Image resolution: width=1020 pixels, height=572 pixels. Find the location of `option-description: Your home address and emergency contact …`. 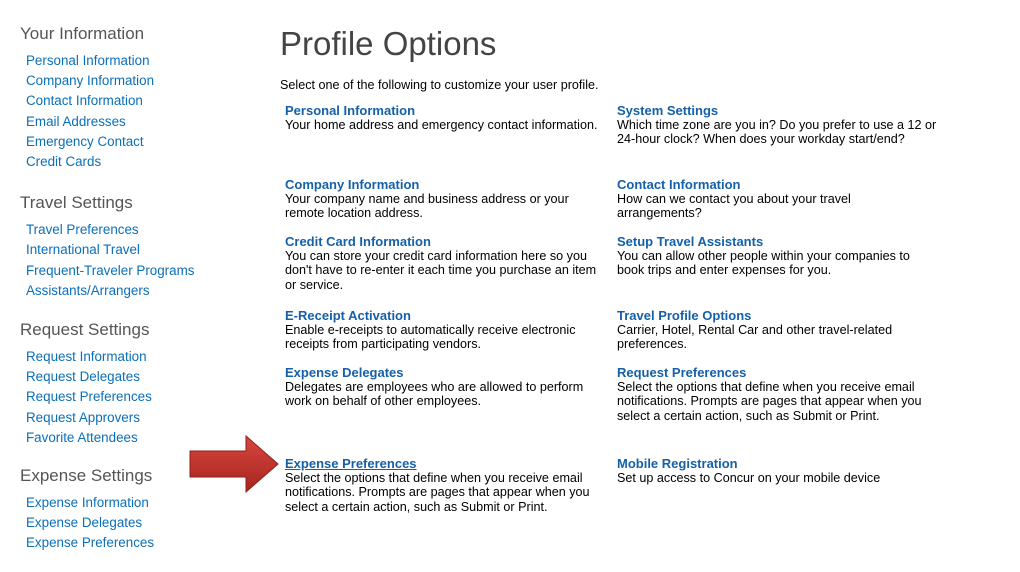

option-description: Your home address and emergency contact … is located at coordinates (441, 125).